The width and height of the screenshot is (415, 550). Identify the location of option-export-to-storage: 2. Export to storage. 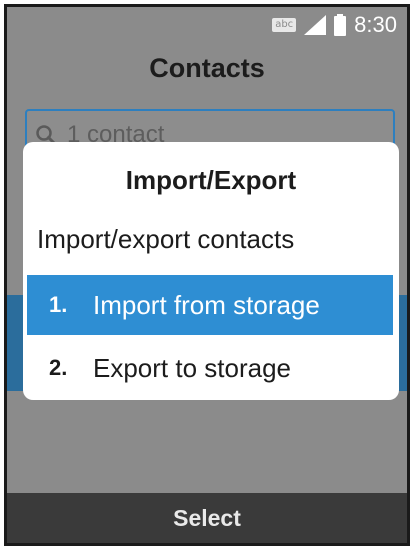
(210, 368).